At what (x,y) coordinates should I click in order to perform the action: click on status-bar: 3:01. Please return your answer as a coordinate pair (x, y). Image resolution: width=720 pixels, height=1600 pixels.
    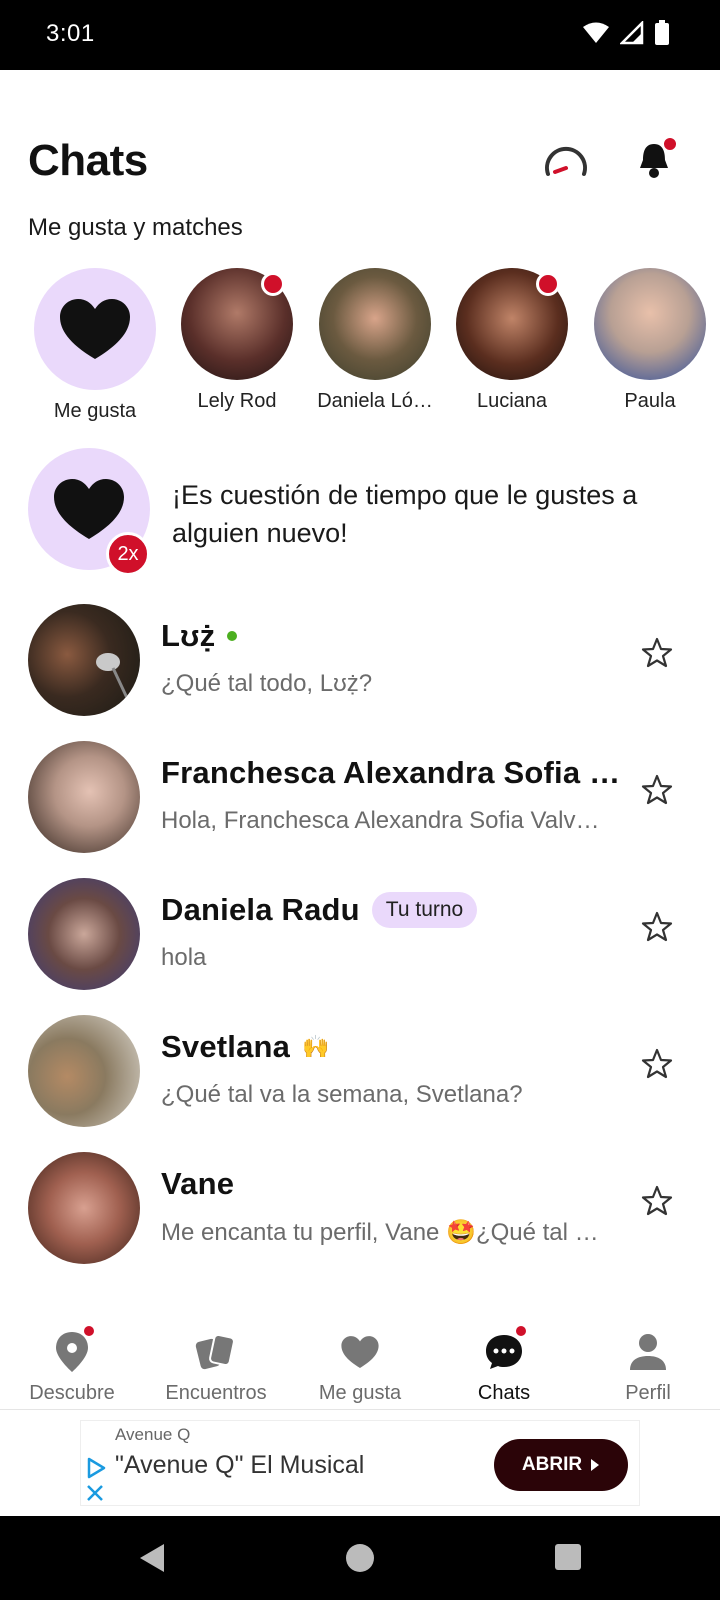
    Looking at the image, I should click on (360, 35).